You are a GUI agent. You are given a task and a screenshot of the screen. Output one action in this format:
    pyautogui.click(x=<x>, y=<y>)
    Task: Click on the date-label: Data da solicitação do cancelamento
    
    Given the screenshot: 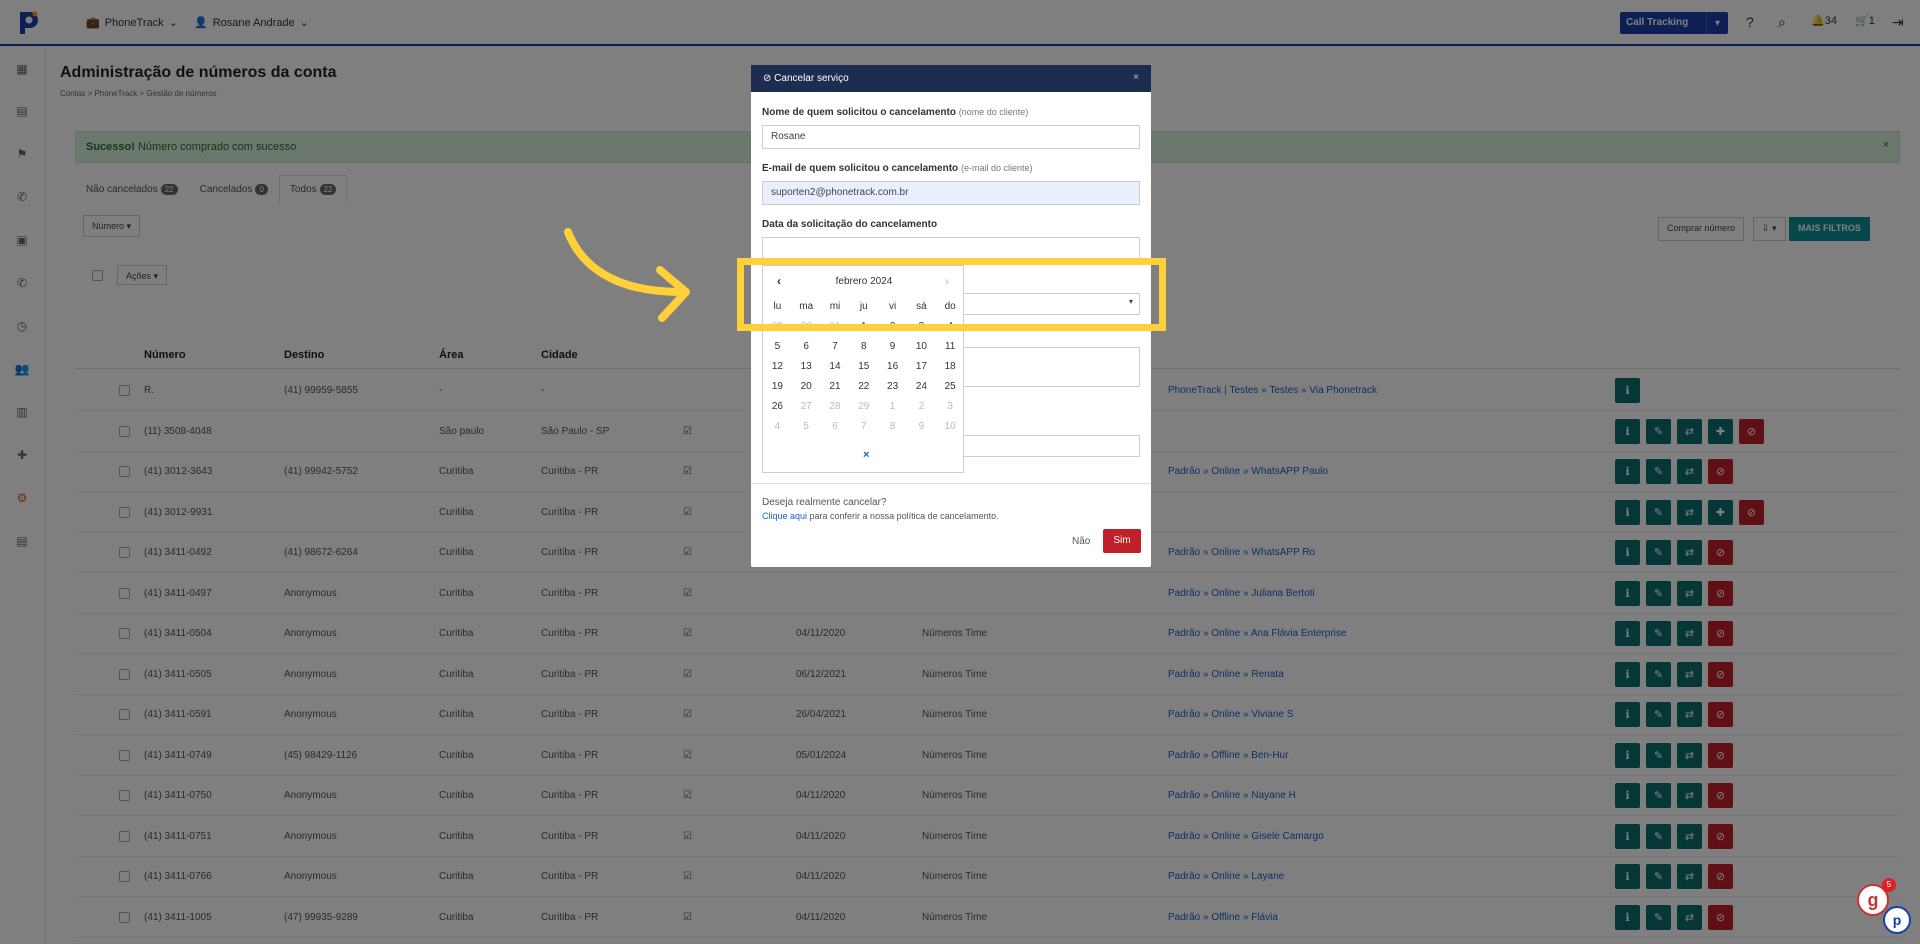 What is the action you would take?
    pyautogui.click(x=850, y=224)
    